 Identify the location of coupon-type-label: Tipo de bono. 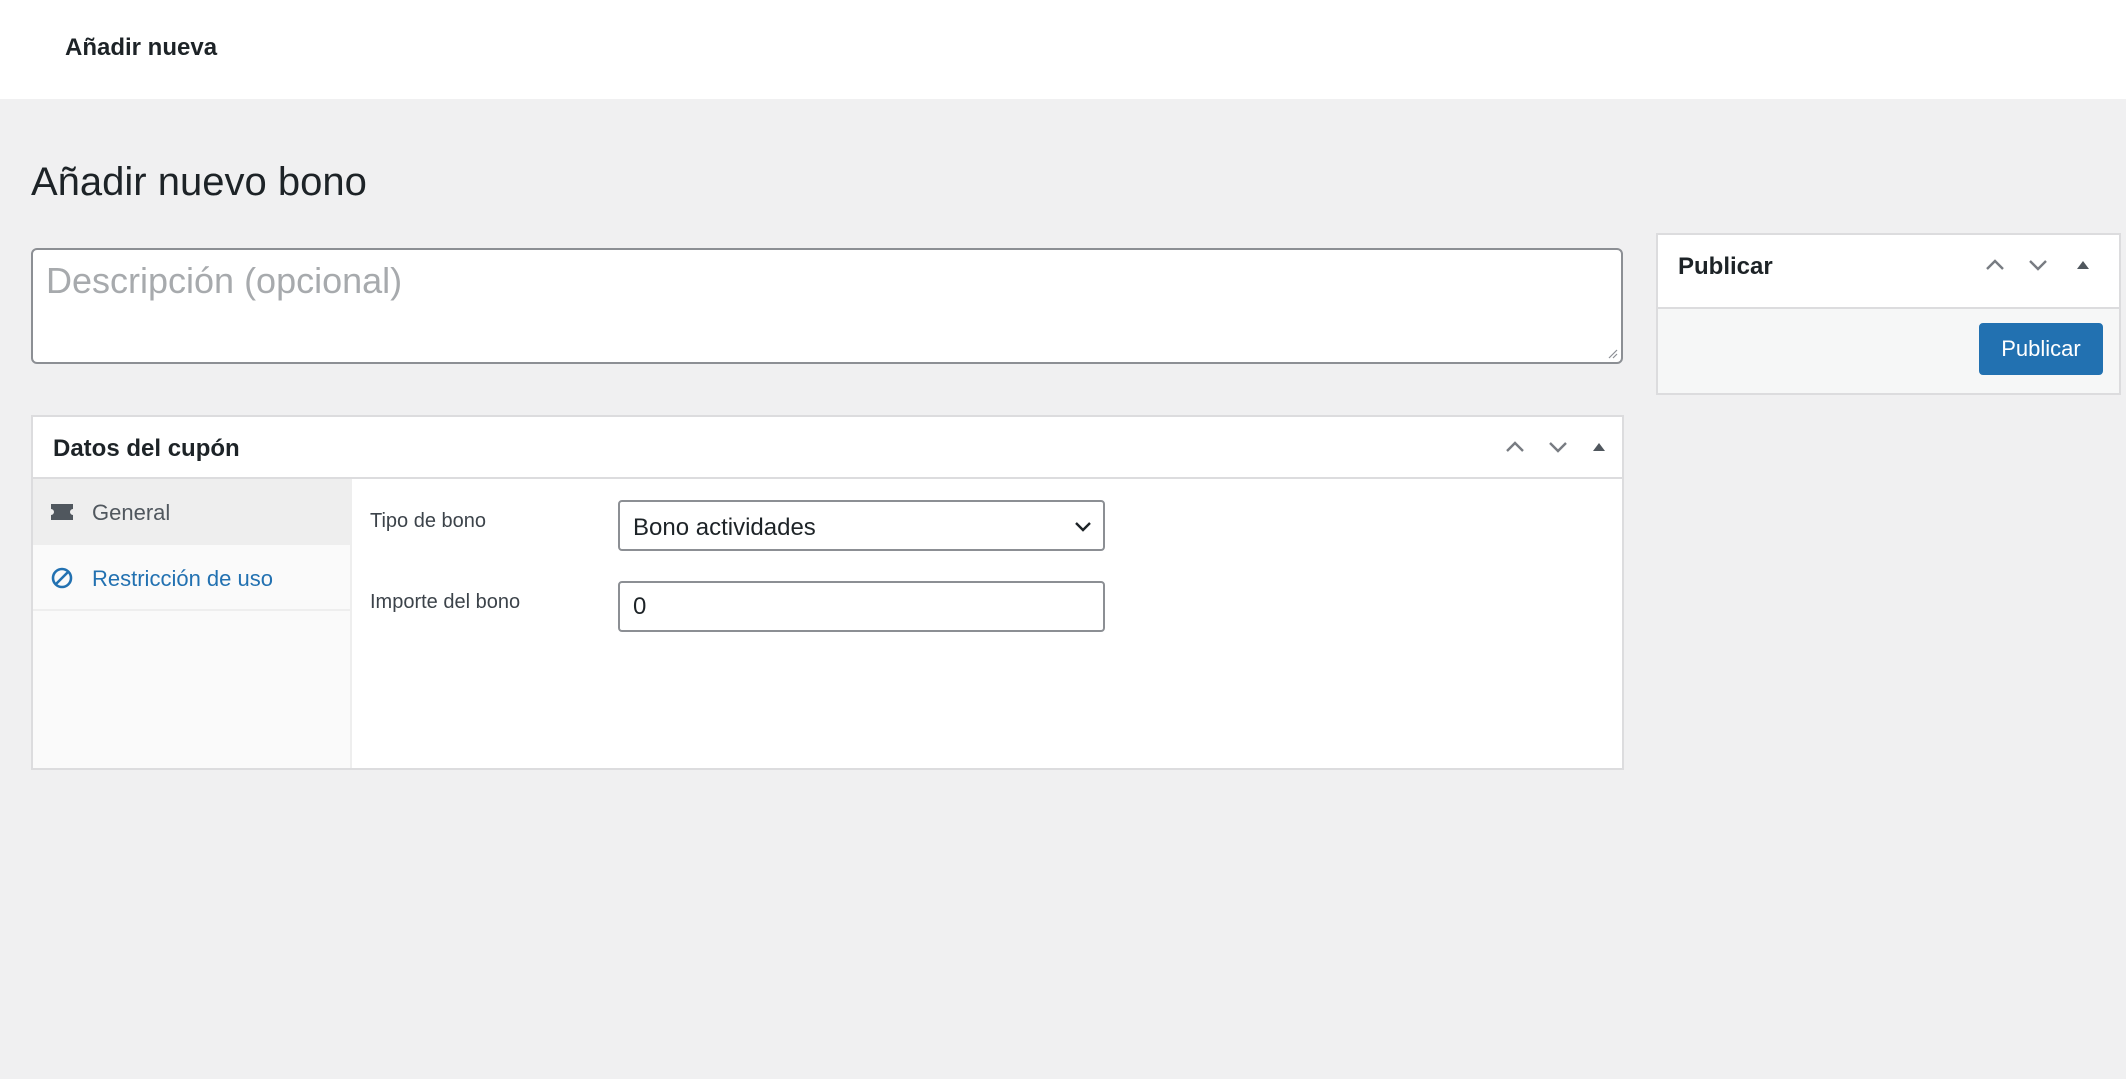
(428, 521).